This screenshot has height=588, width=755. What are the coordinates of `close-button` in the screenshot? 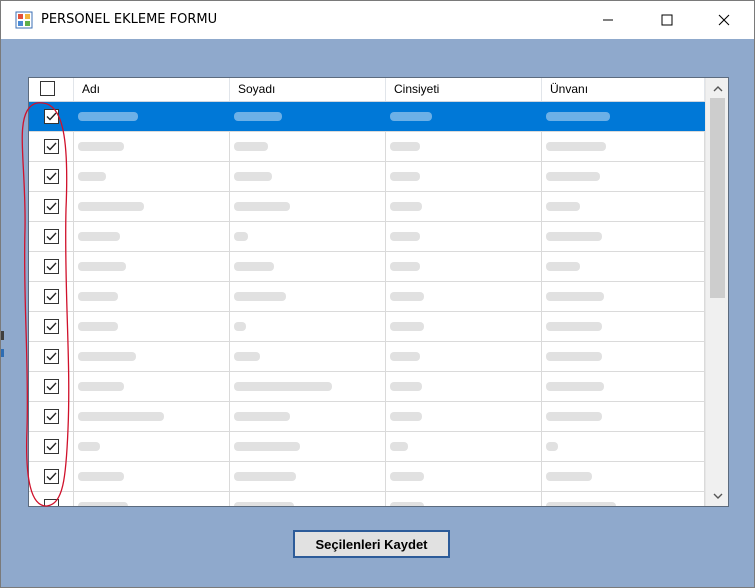 It's located at (724, 20).